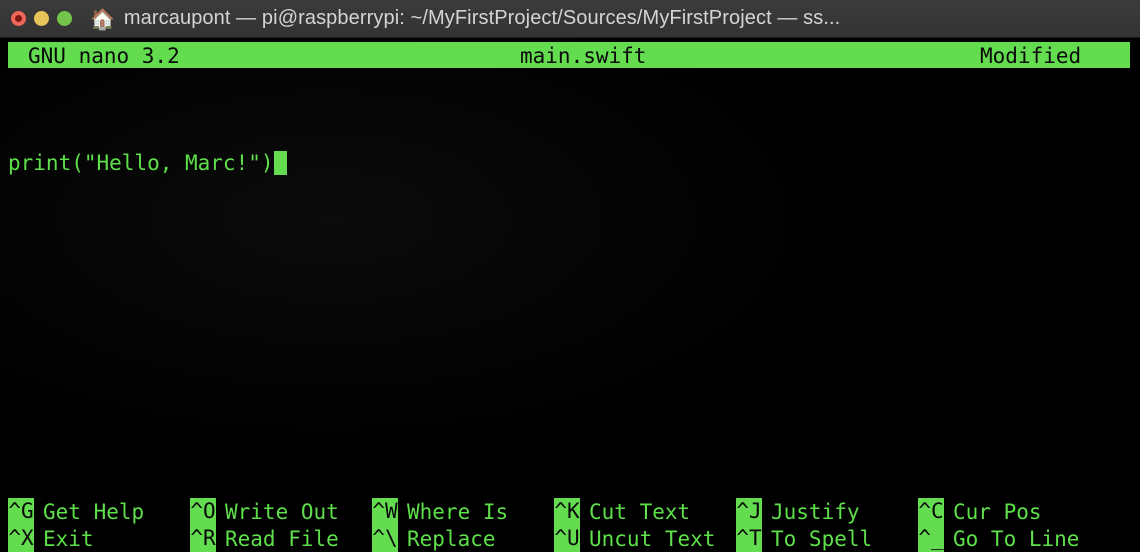 The height and width of the screenshot is (552, 1140). What do you see at coordinates (385, 511) in the screenshot?
I see `shortcut-key-where-is: ^W` at bounding box center [385, 511].